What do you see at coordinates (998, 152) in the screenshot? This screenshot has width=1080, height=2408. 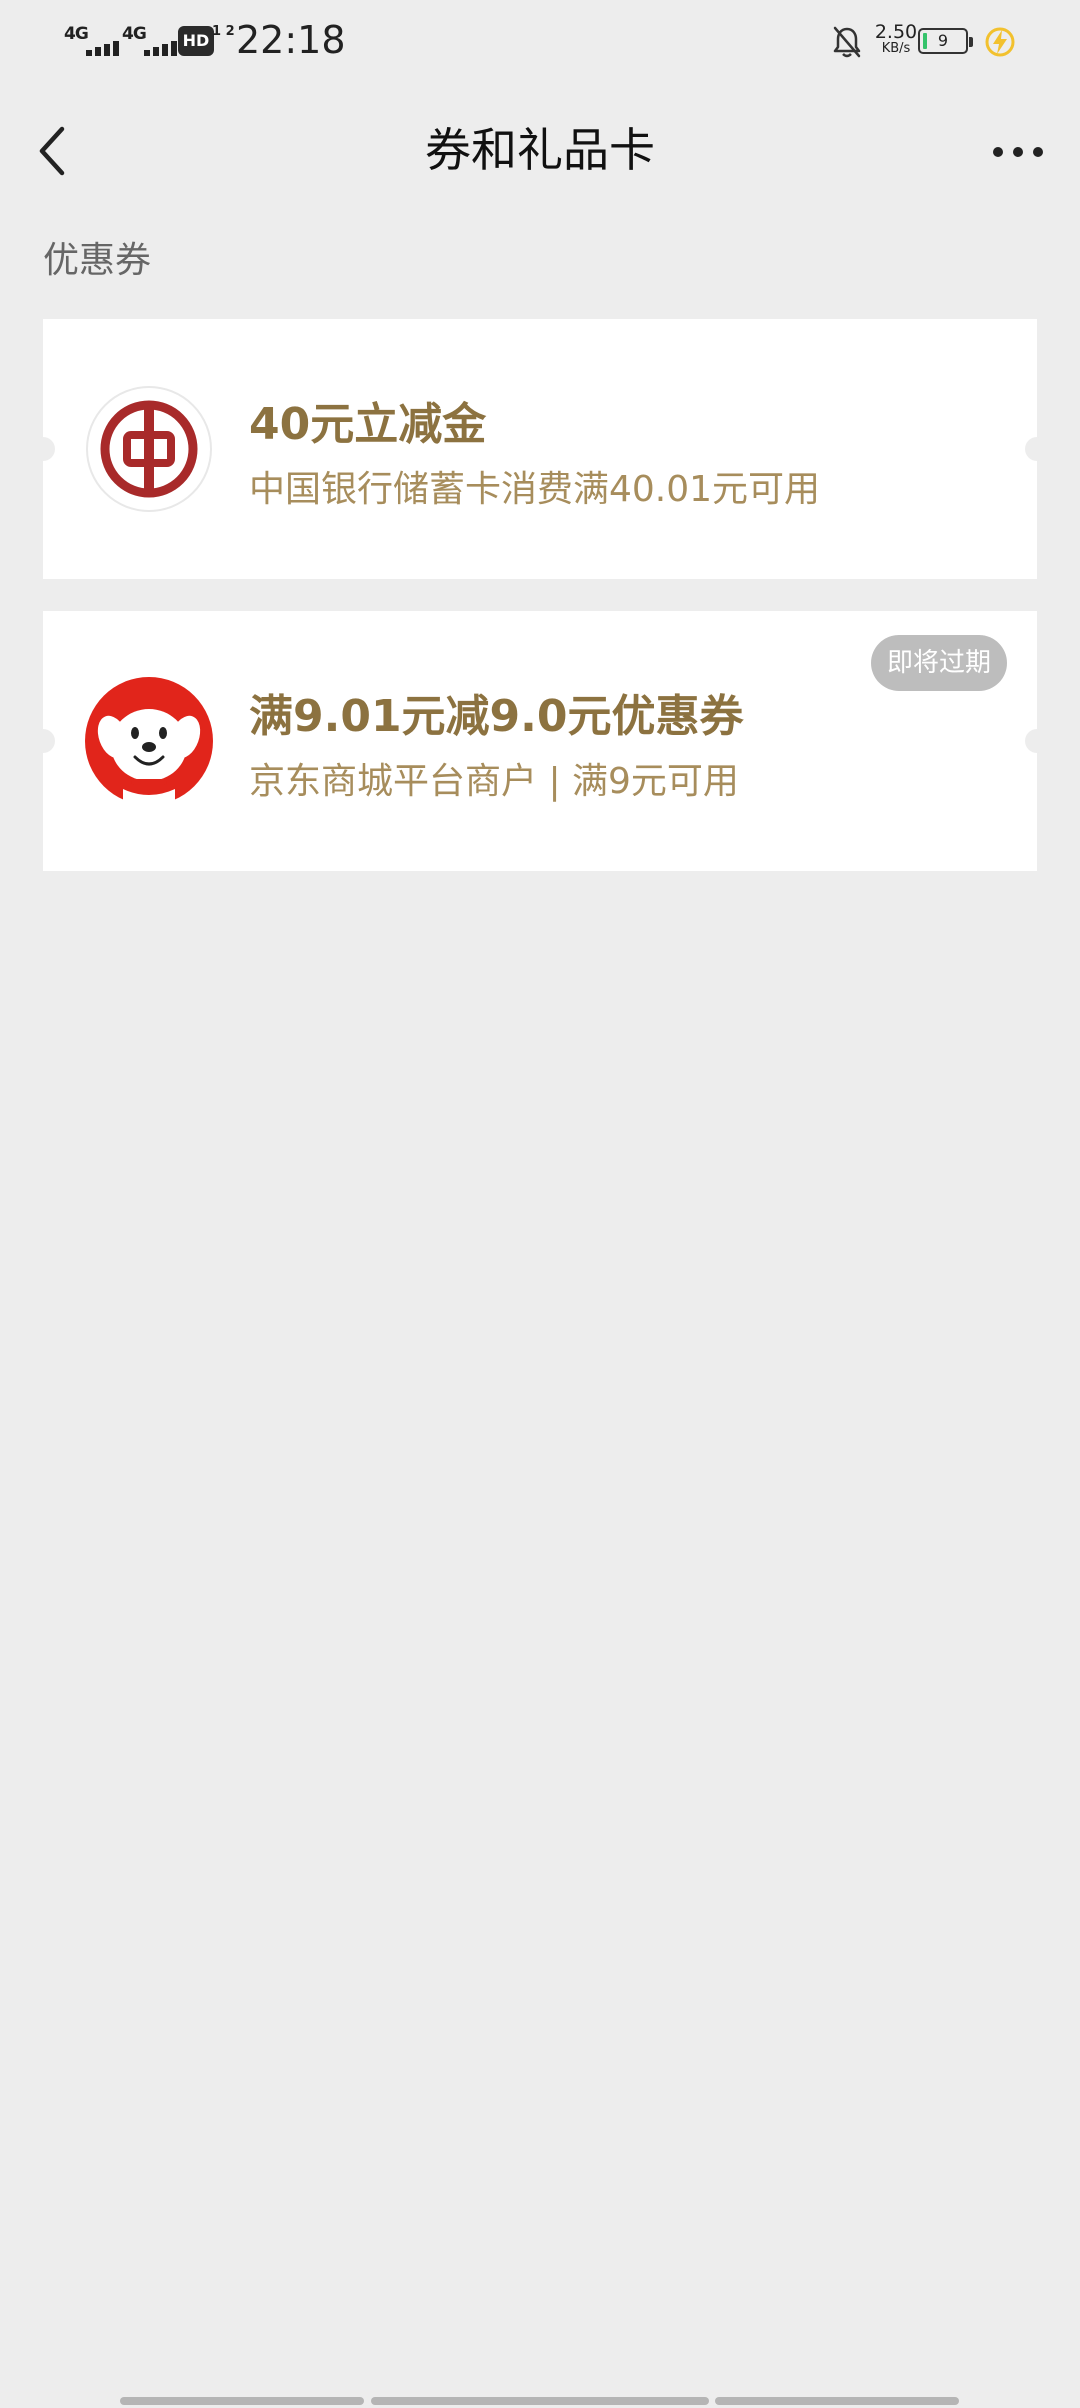 I see `more-dots-icon` at bounding box center [998, 152].